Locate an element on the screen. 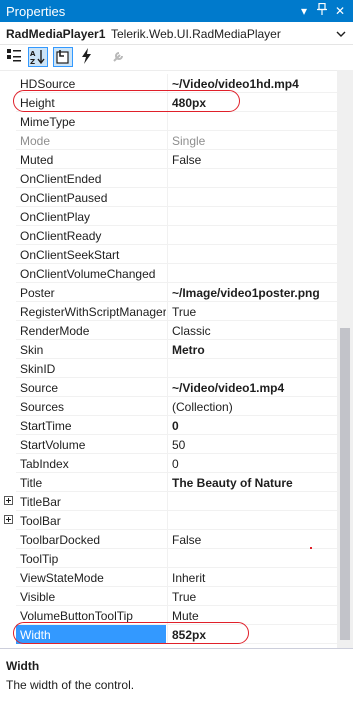 The width and height of the screenshot is (353, 715). property-name: ToolTip is located at coordinates (91, 558).